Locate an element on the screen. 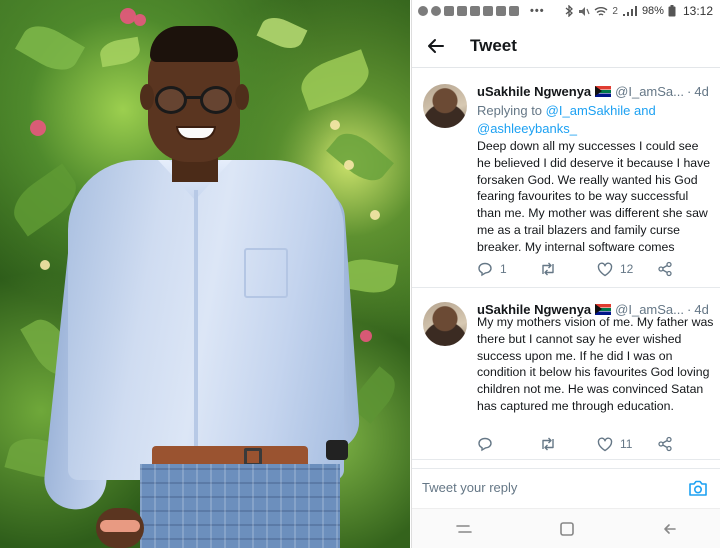  like-count: 12 is located at coordinates (627, 269).